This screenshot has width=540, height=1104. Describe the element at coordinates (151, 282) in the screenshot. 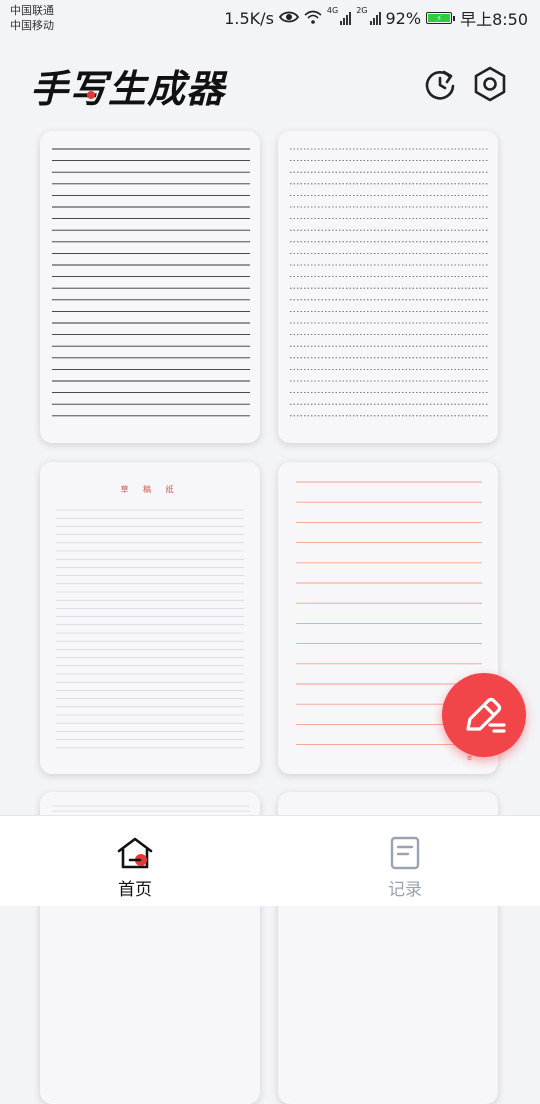

I see `lined-paper-preview` at that location.